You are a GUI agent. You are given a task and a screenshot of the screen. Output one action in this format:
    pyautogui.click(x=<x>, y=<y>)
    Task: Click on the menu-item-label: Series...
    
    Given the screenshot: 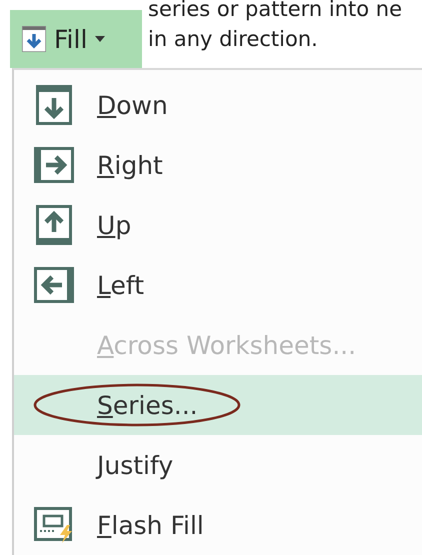 What is the action you would take?
    pyautogui.click(x=147, y=405)
    